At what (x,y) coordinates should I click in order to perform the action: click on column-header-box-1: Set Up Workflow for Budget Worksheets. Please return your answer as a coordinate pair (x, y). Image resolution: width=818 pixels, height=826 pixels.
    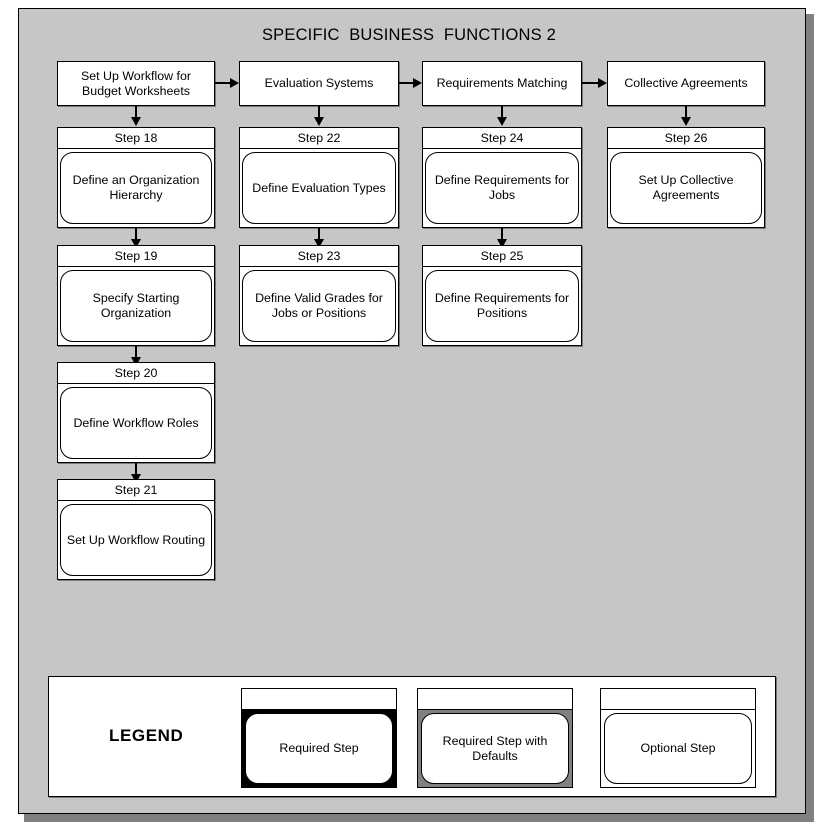
    Looking at the image, I should click on (136, 83).